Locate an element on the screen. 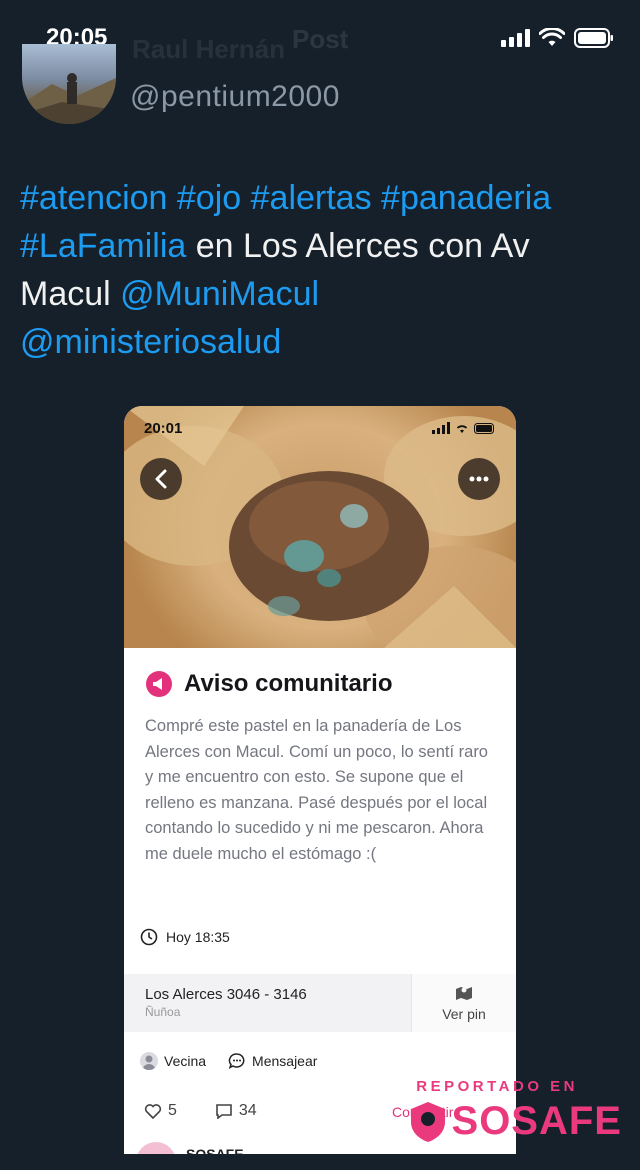  more-dots-icon is located at coordinates (479, 479).